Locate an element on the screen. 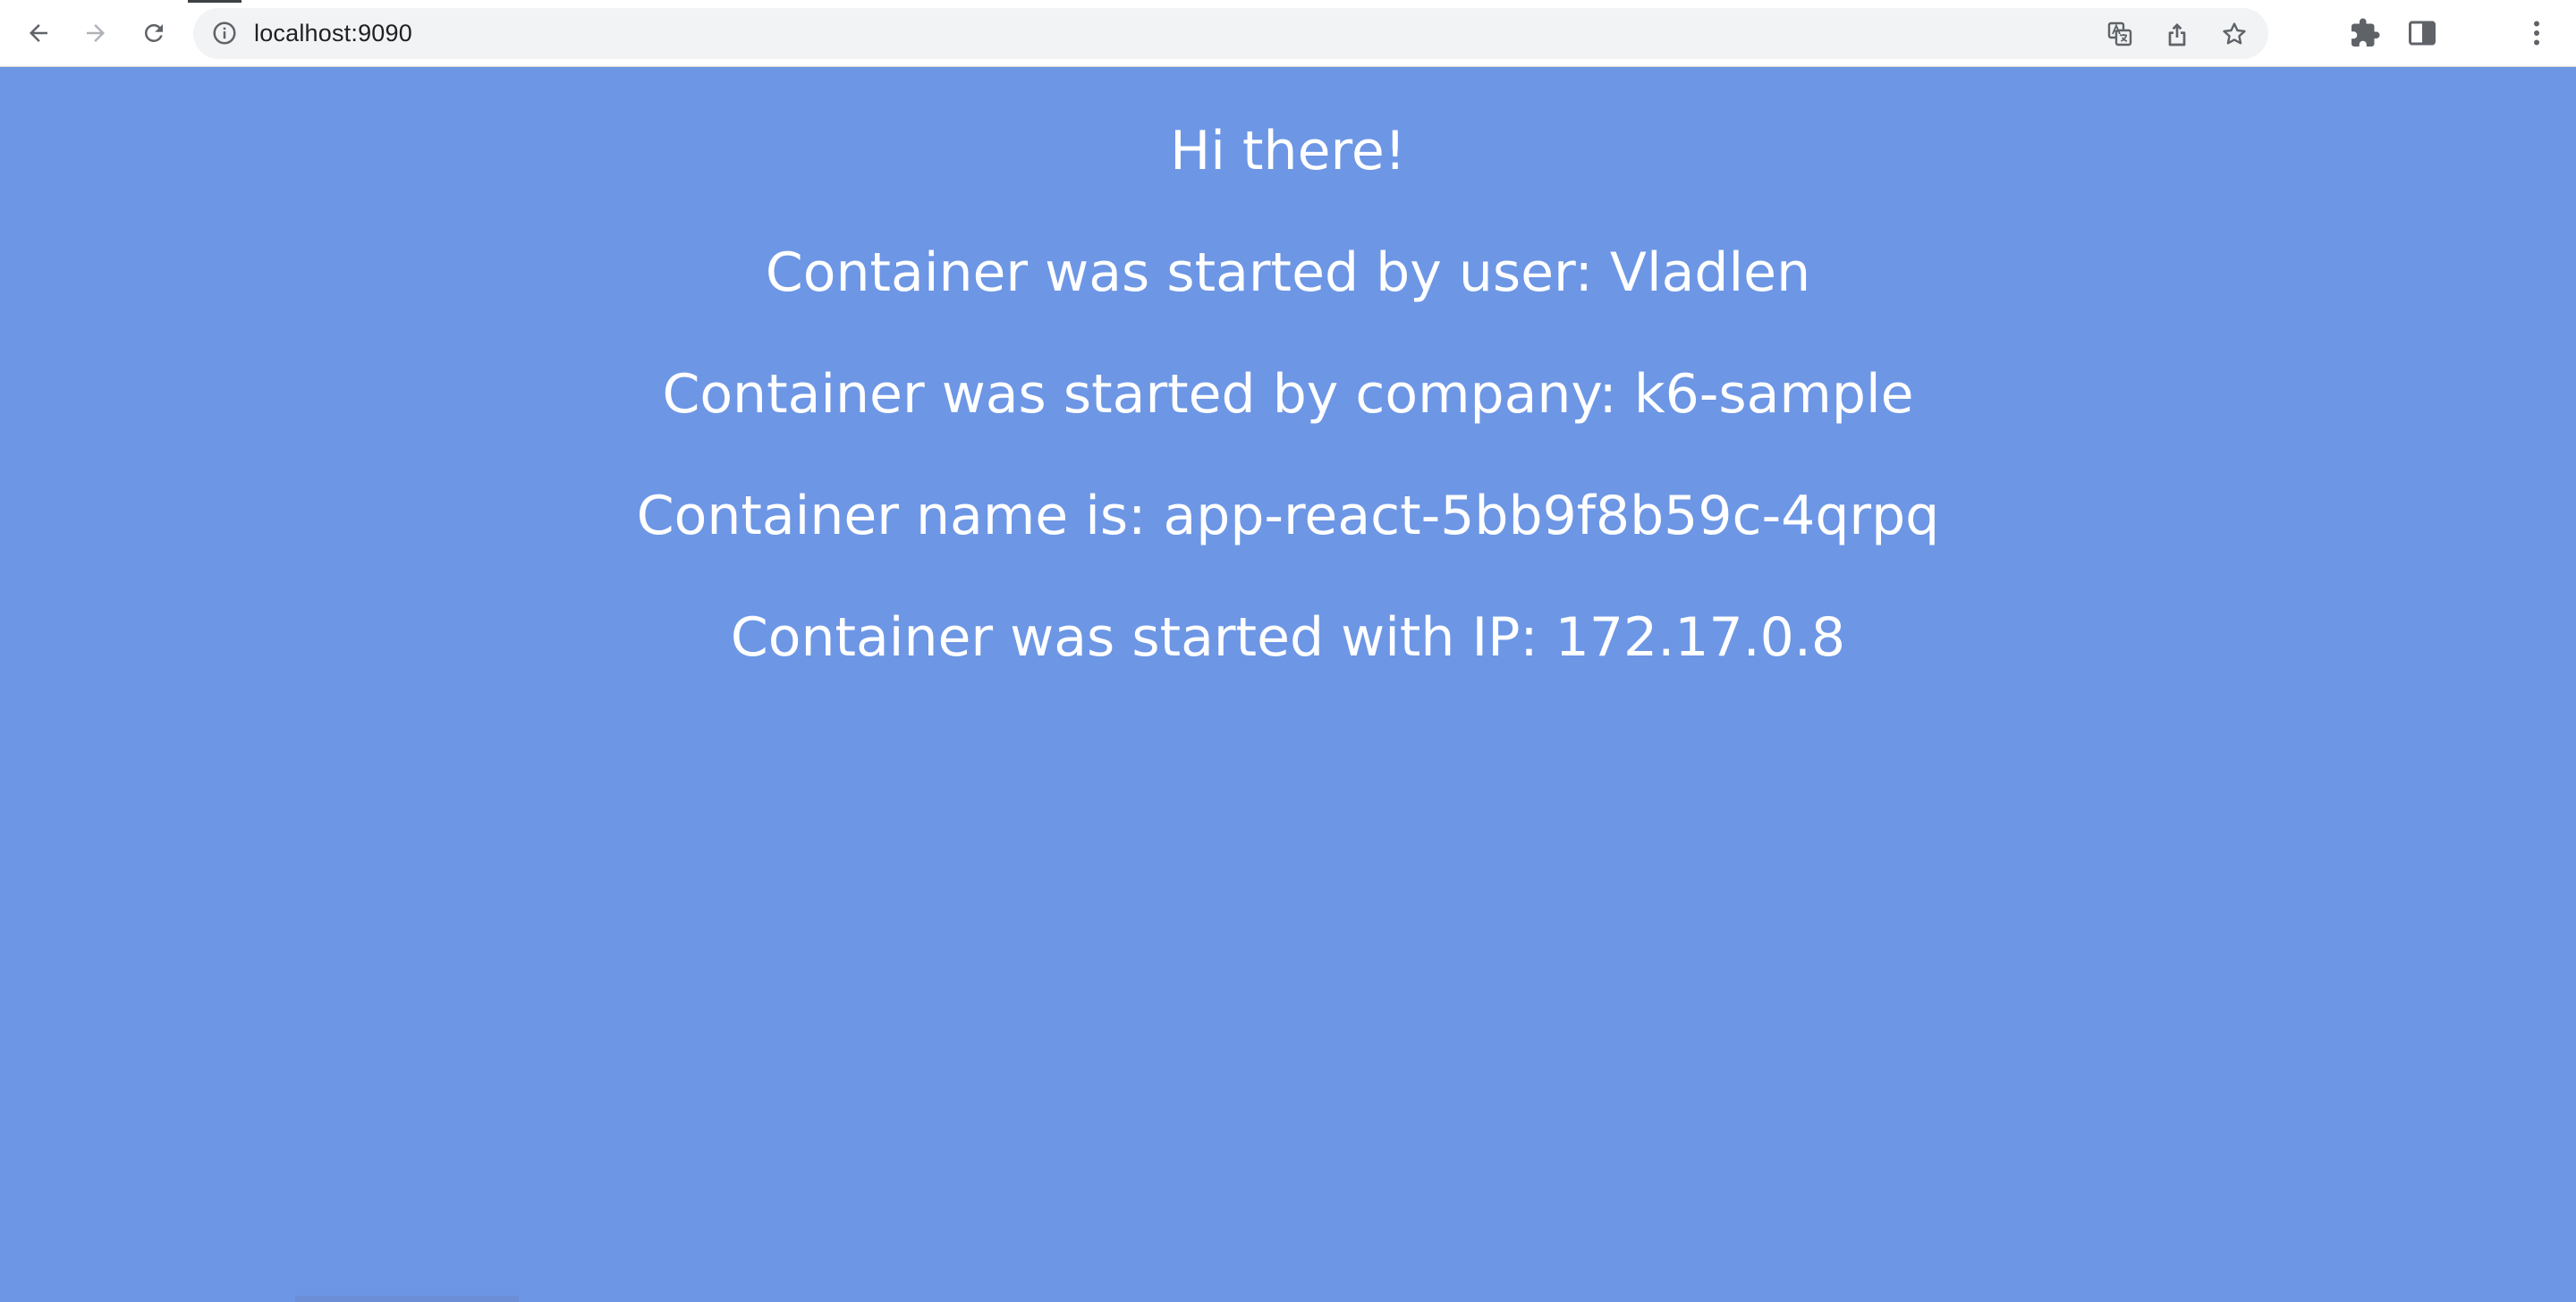  greeting-text: Hi there! is located at coordinates (1288, 151).